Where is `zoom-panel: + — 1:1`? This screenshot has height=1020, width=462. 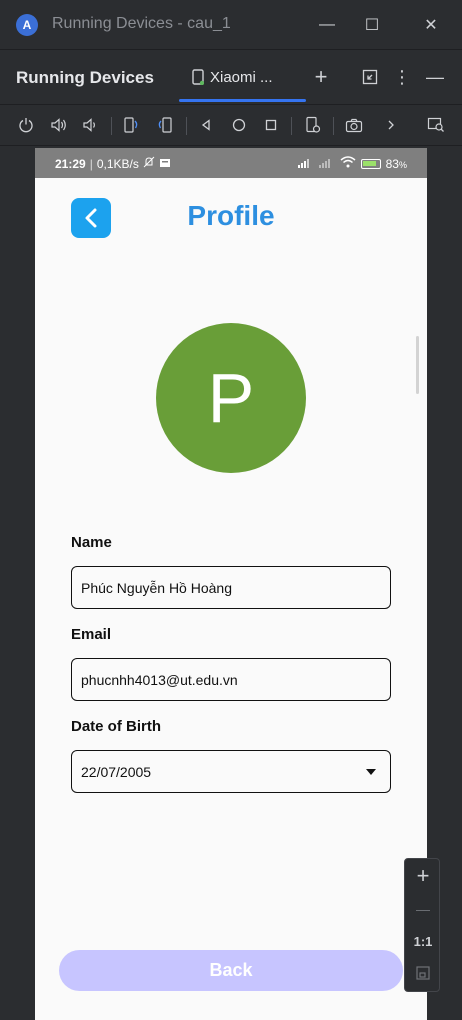
zoom-panel: + — 1:1 is located at coordinates (422, 925).